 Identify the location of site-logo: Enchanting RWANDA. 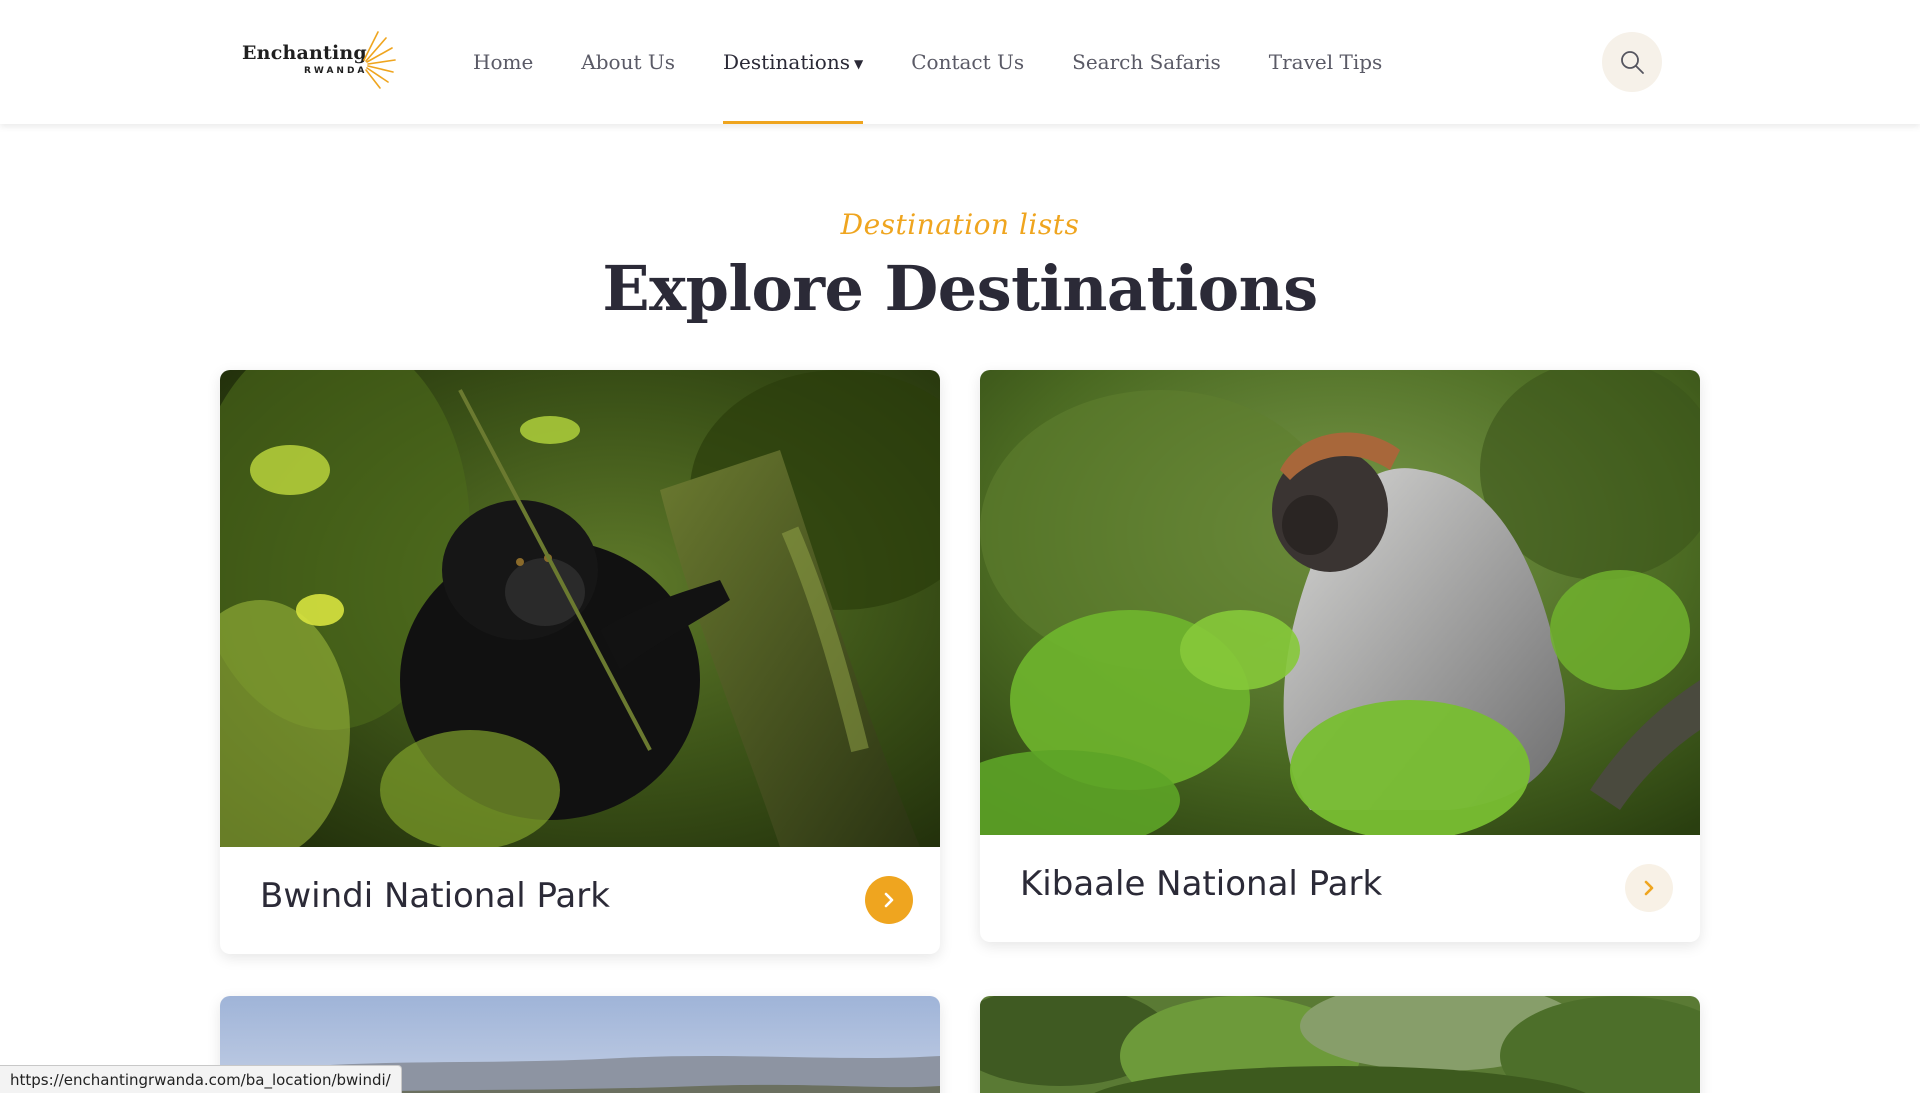
(320, 60).